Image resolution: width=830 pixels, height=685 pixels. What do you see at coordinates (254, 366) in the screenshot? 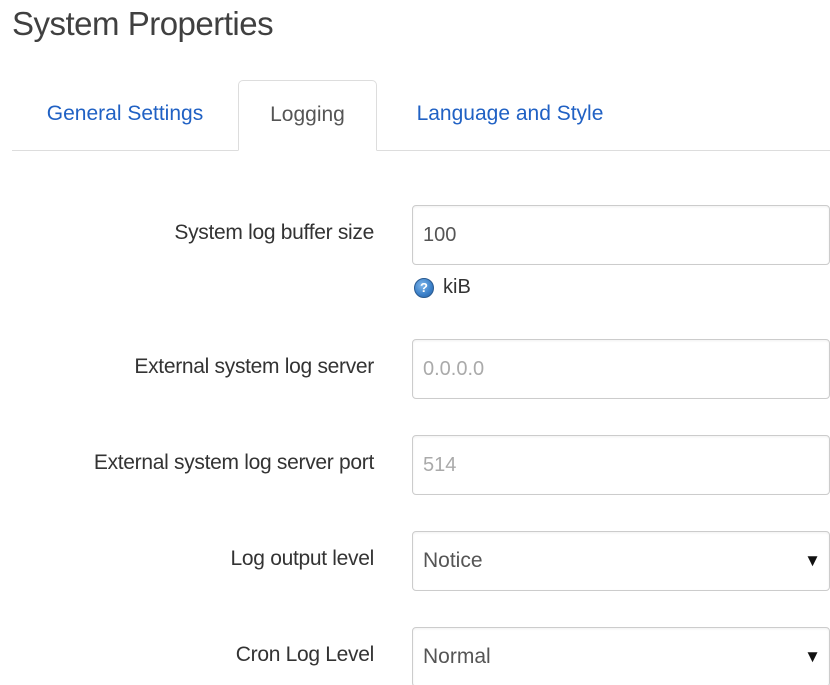
I see `log-server-label: External system log server` at bounding box center [254, 366].